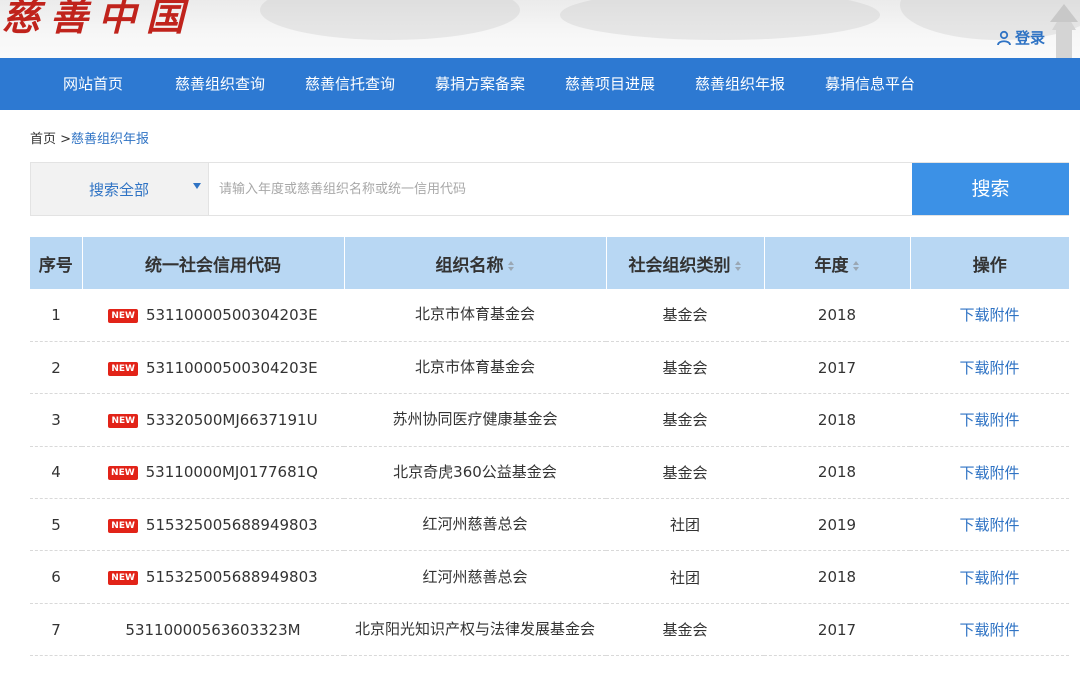  I want to click on cell-credit-code: NEW 53320500MJ6637191U, so click(213, 420).